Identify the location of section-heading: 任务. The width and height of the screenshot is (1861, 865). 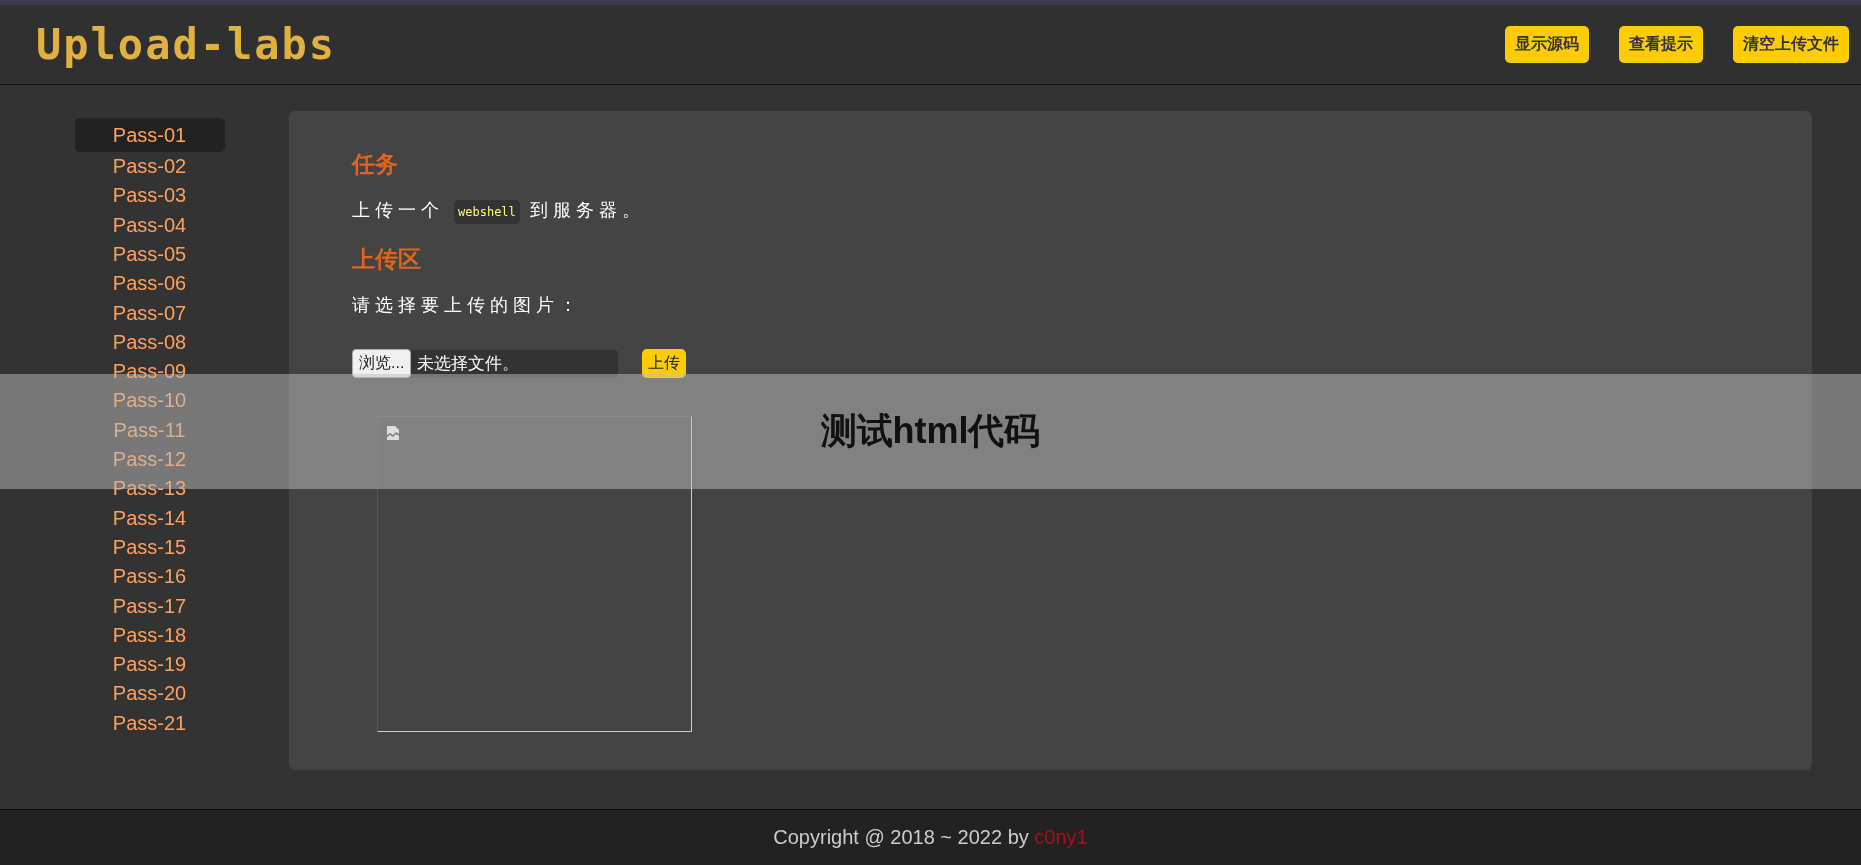
(375, 165).